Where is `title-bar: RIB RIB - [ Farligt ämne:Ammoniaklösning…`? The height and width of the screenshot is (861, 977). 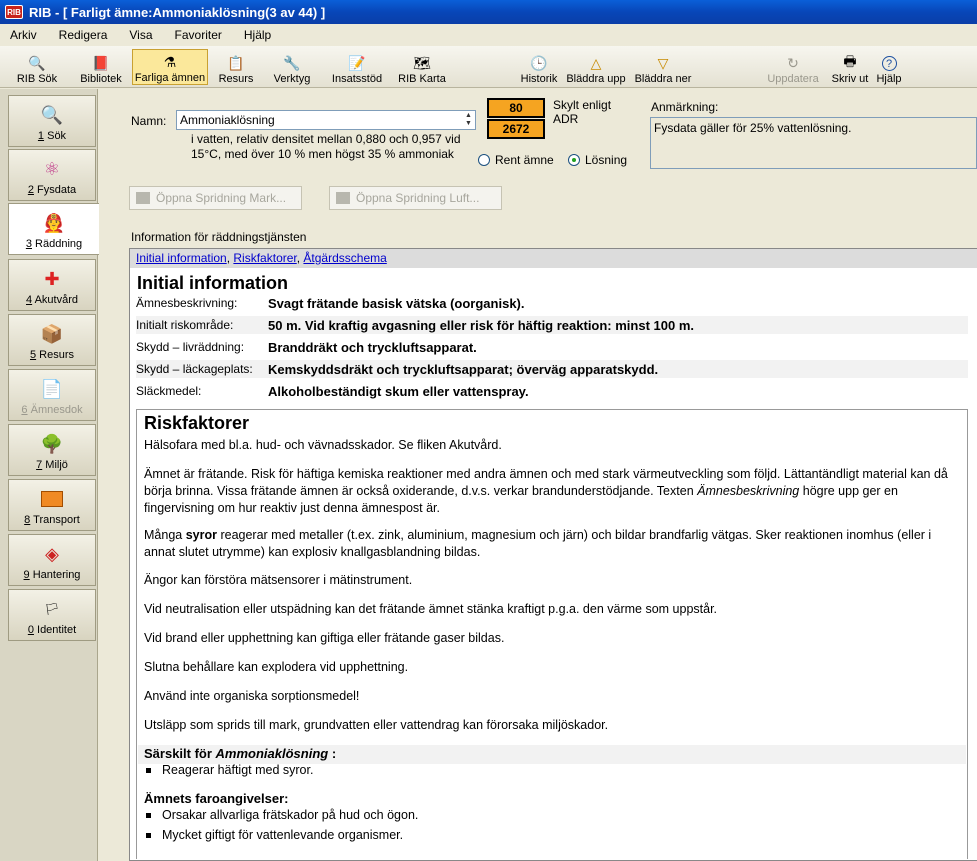
title-bar: RIB RIB - [ Farligt ämne:Ammoniaklösning… is located at coordinates (488, 12).